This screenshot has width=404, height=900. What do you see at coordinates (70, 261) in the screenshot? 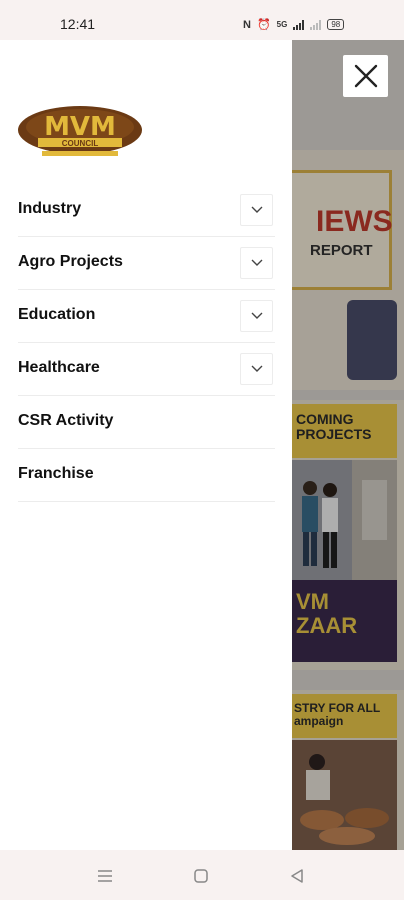
I see `menu-item-label: Agro Projects` at bounding box center [70, 261].